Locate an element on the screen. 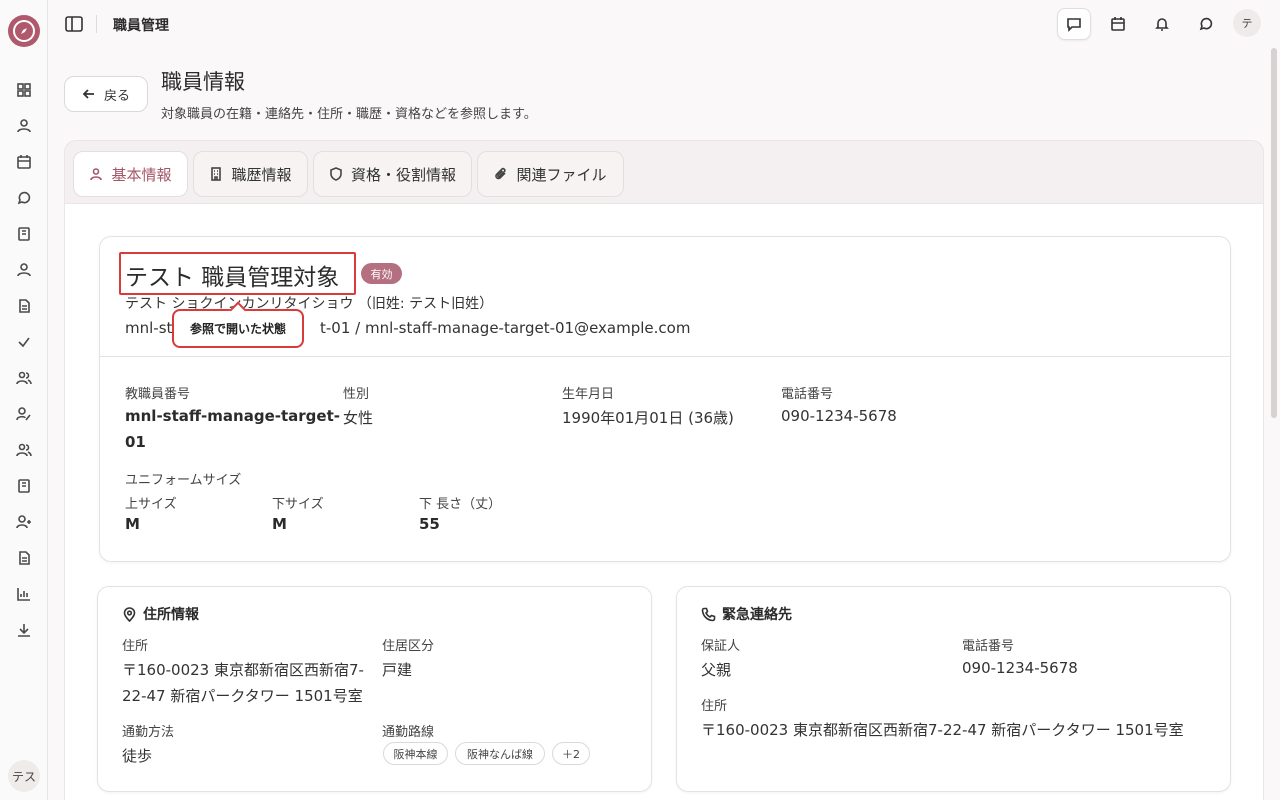  staff-no-label: 教職員番号 is located at coordinates (158, 394).